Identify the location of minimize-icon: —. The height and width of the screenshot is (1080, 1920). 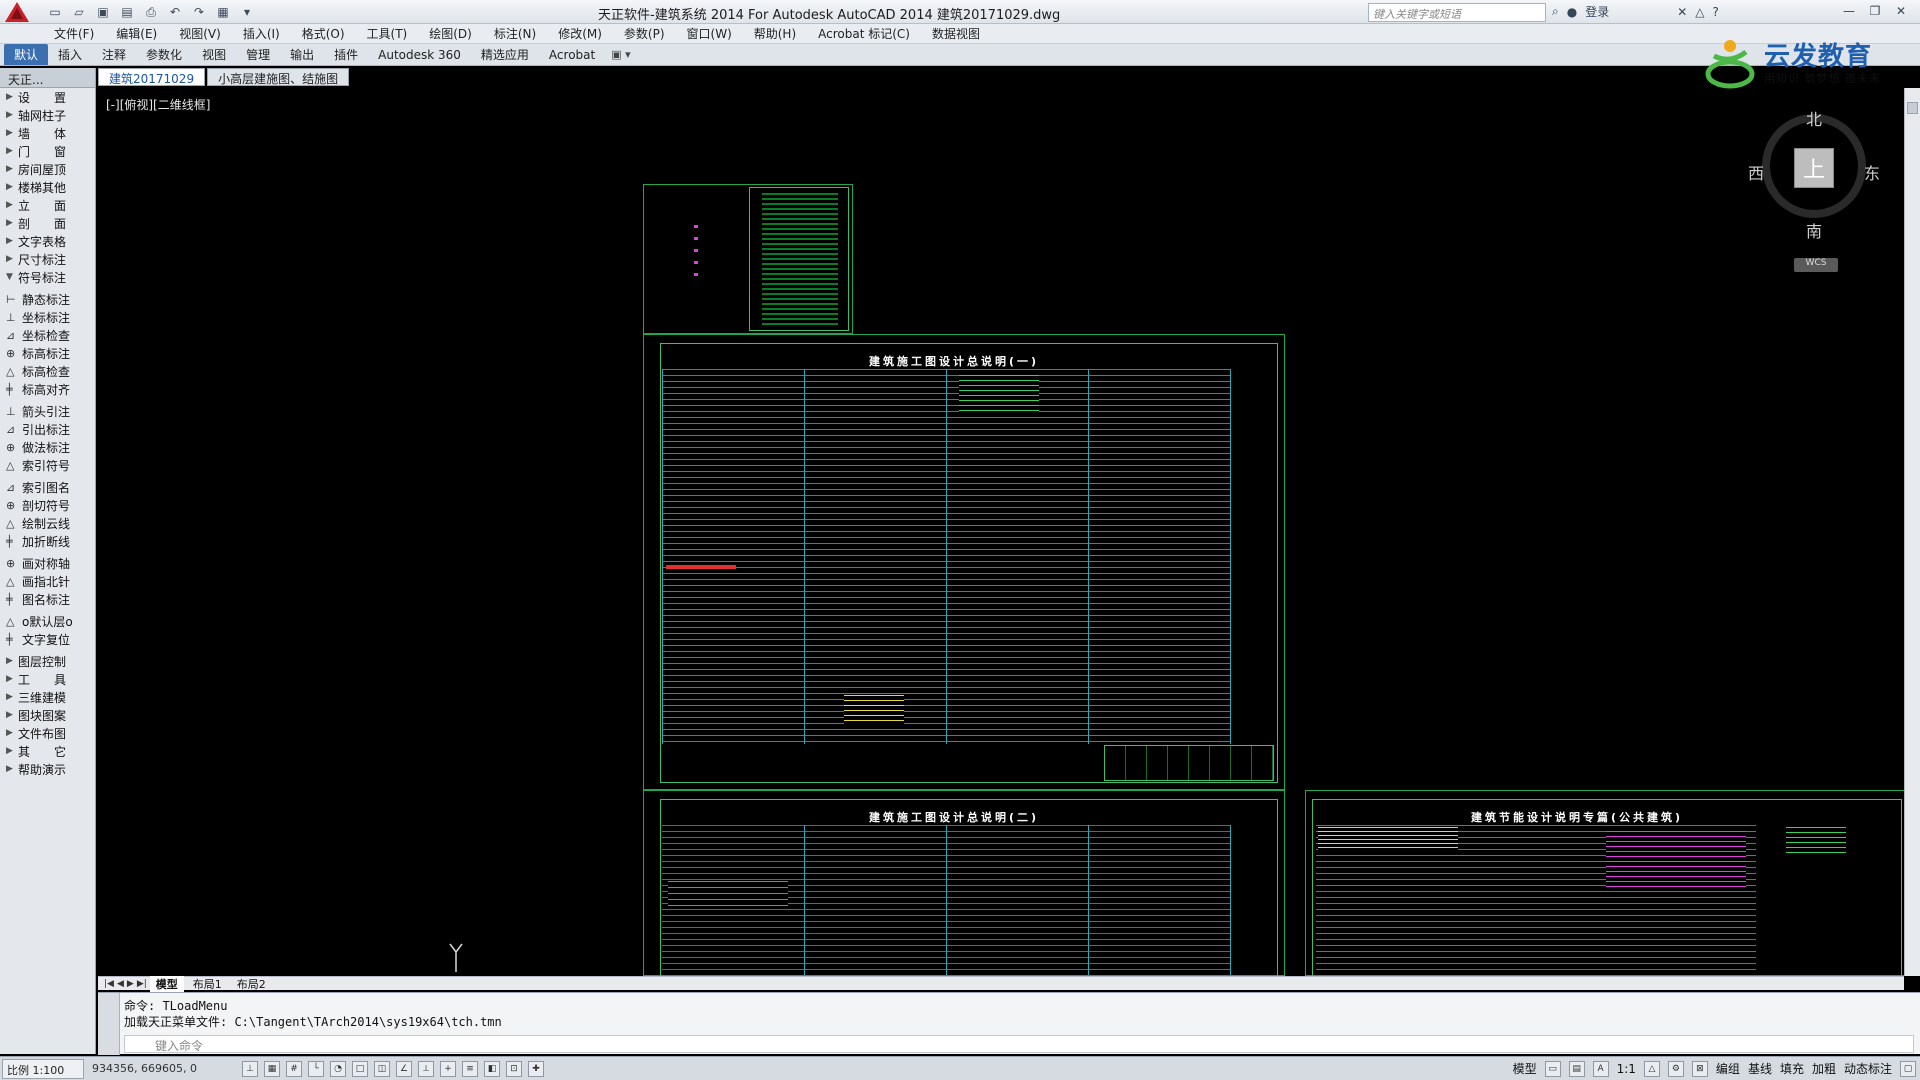
(1849, 11).